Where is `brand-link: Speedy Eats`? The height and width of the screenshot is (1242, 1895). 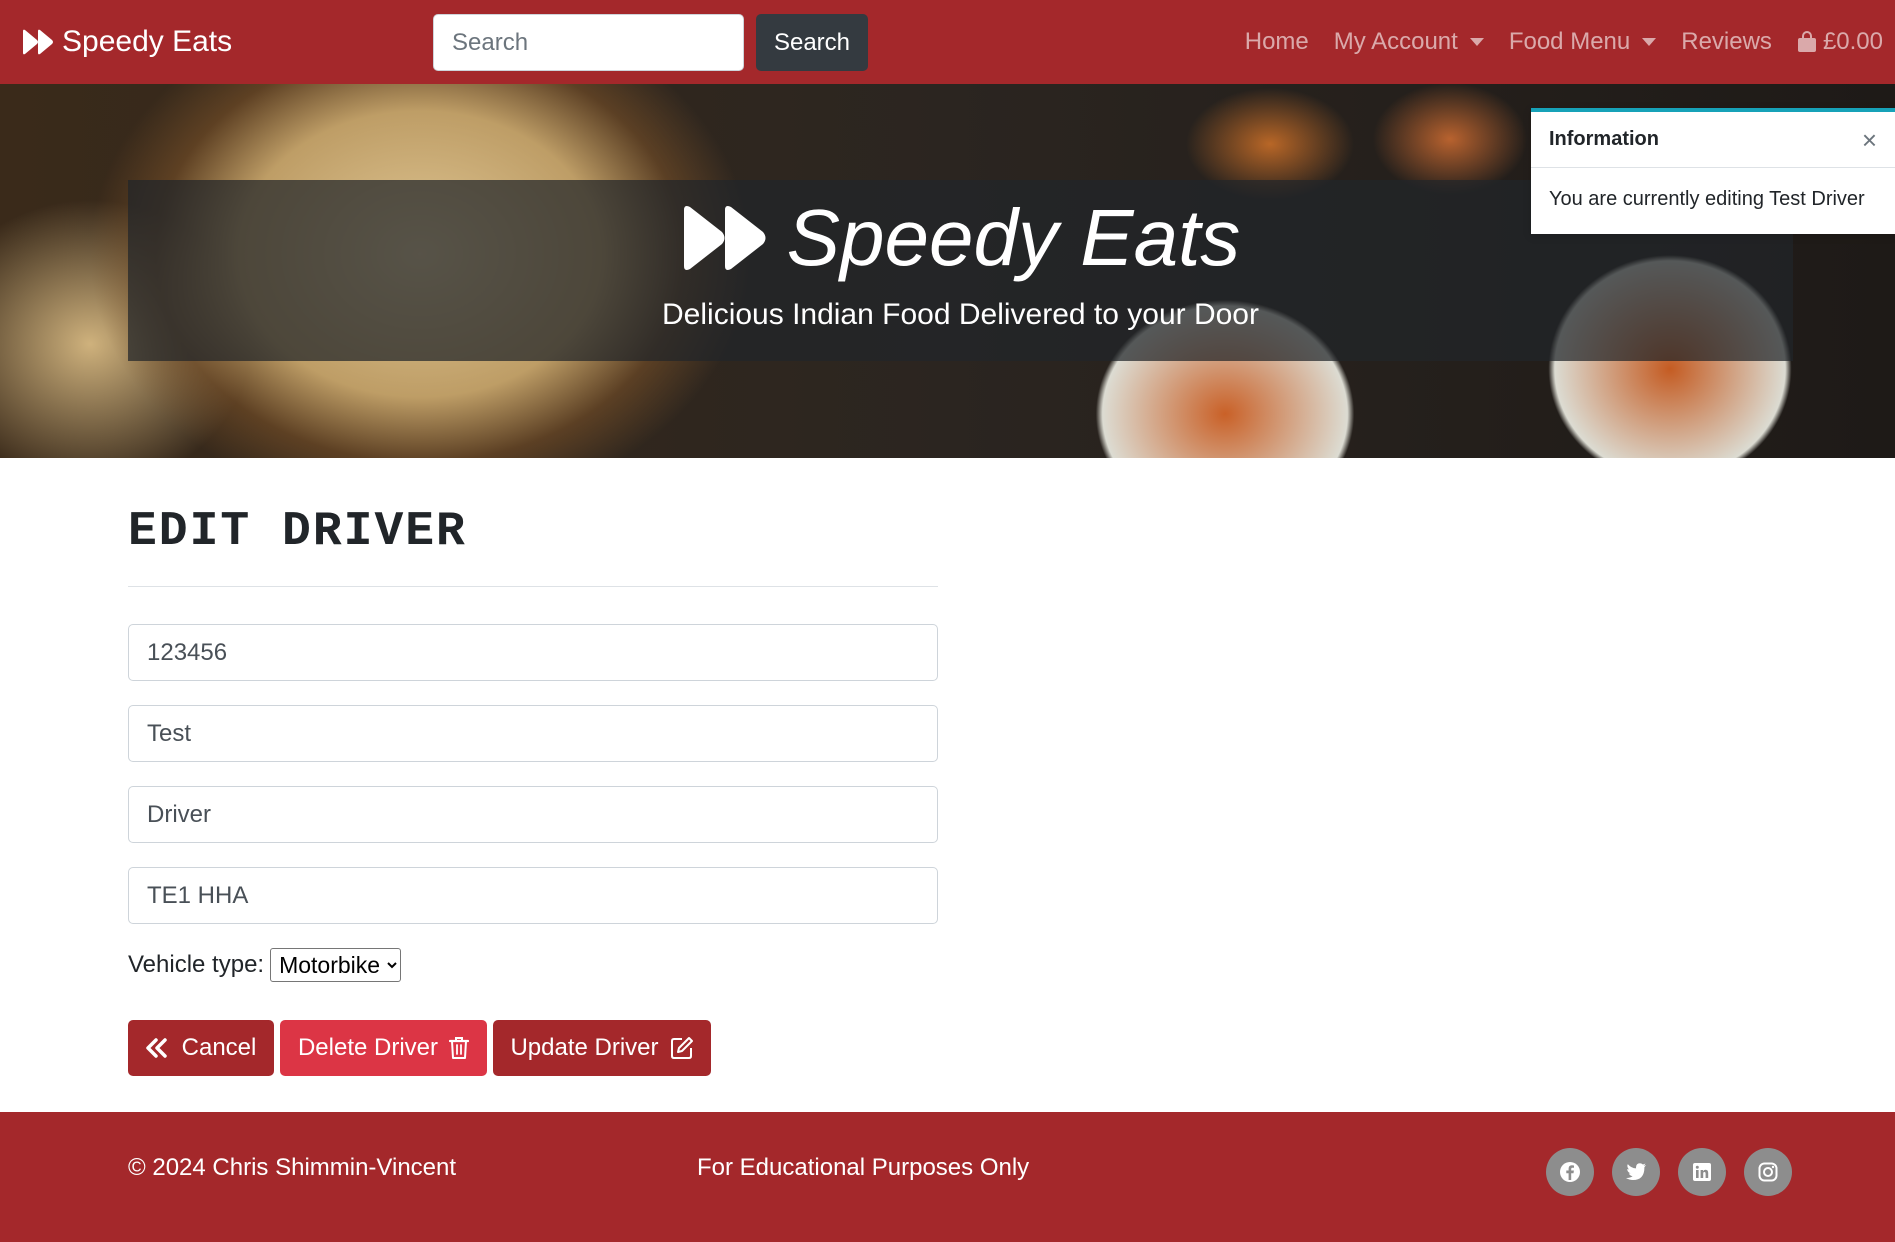 brand-link: Speedy Eats is located at coordinates (127, 42).